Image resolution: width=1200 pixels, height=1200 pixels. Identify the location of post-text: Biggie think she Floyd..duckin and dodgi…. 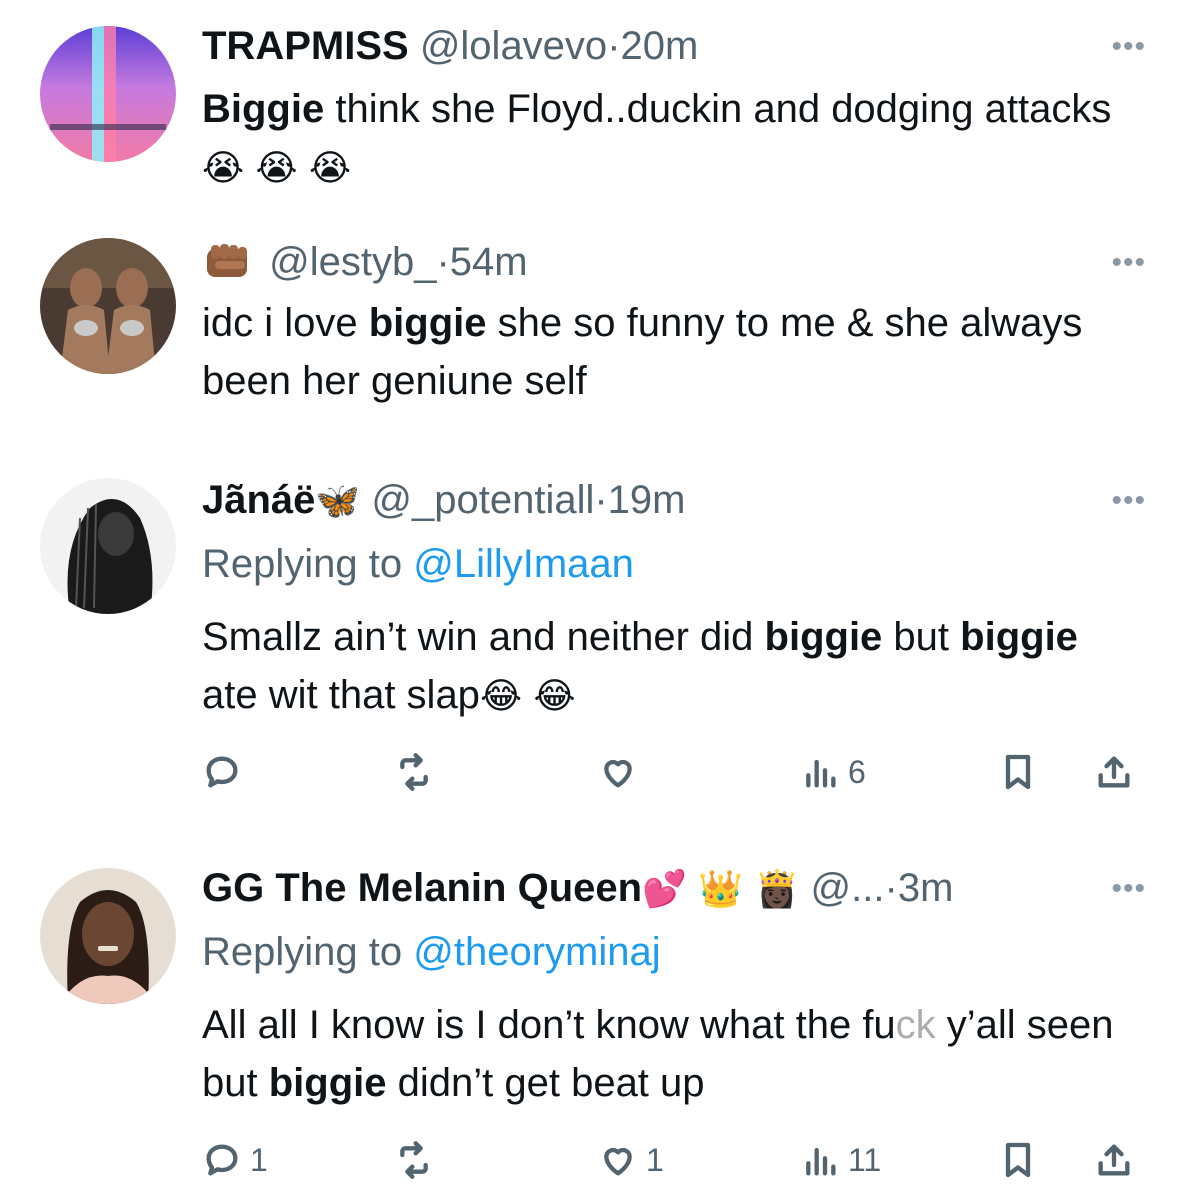
(661, 139).